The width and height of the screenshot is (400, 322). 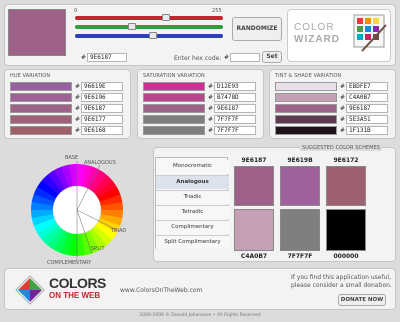 I want to click on current-hex-value: 9E6187, so click(x=107, y=57).